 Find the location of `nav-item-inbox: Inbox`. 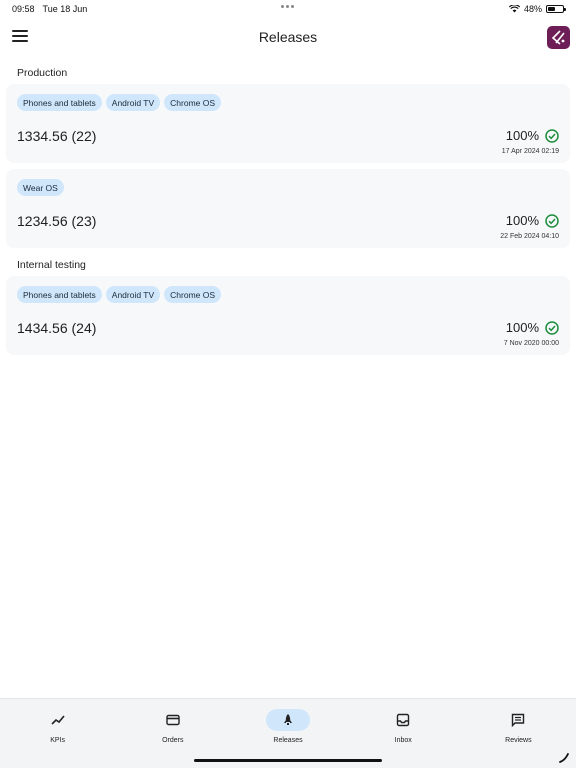

nav-item-inbox: Inbox is located at coordinates (403, 726).